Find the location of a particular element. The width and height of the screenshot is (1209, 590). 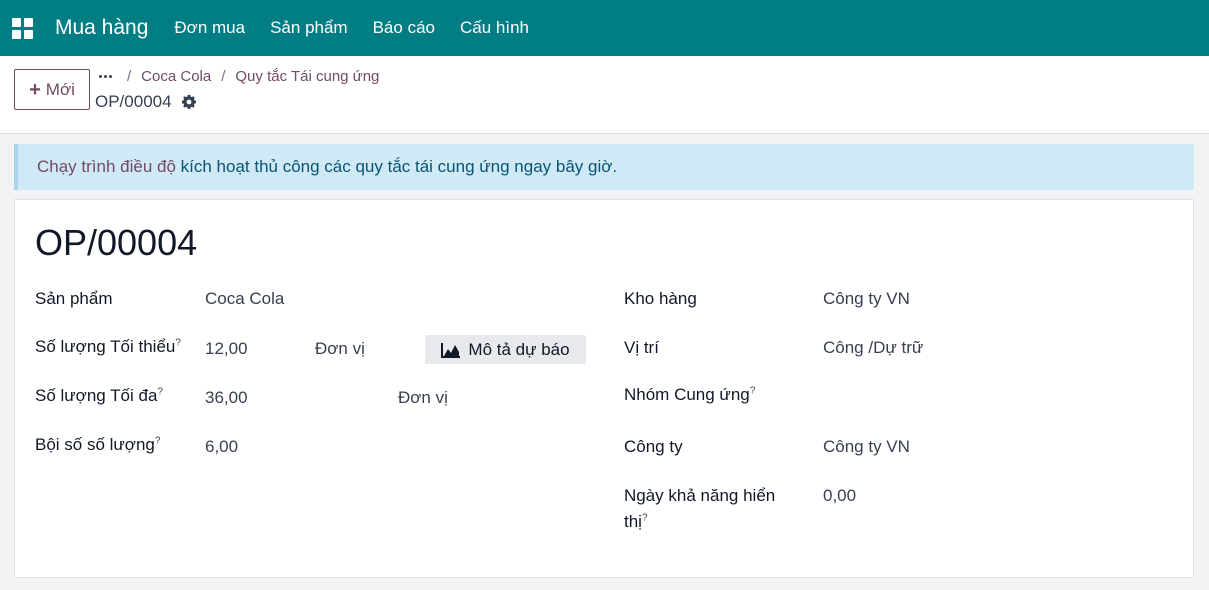

current-record: OP/00004 is located at coordinates (146, 102).